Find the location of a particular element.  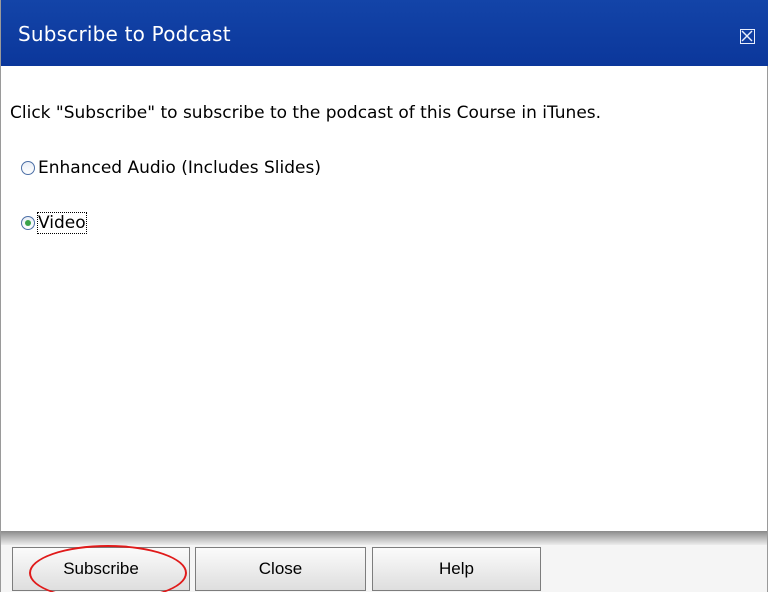

option-video: Video is located at coordinates (54, 223).